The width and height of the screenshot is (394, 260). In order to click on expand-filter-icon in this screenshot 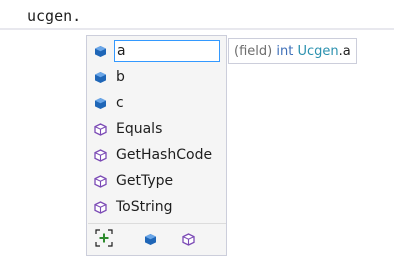, I will do `click(104, 240)`.